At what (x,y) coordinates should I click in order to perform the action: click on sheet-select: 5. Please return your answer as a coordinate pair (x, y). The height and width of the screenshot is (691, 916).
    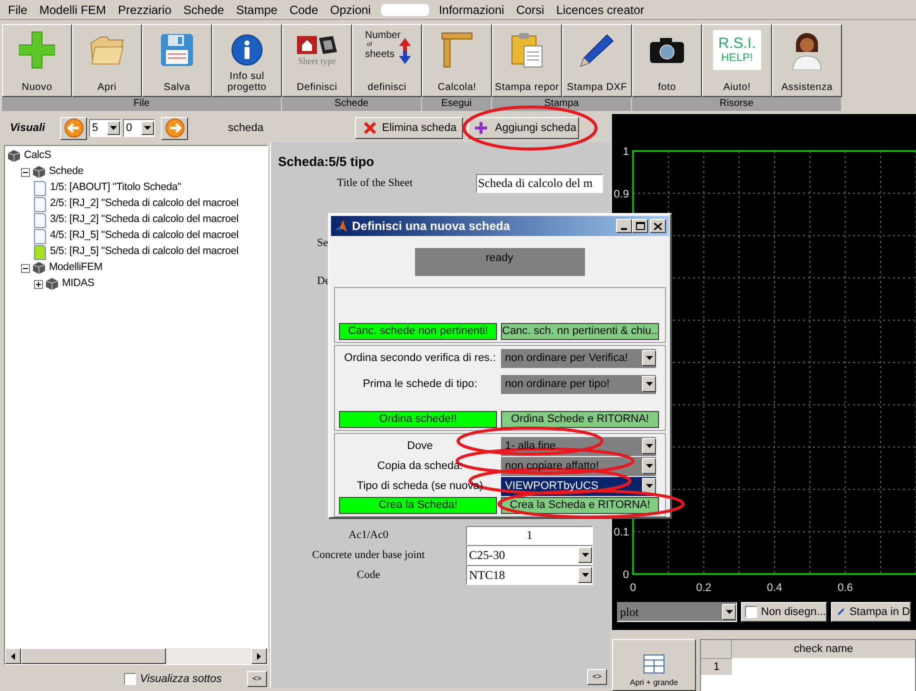
    Looking at the image, I should click on (105, 128).